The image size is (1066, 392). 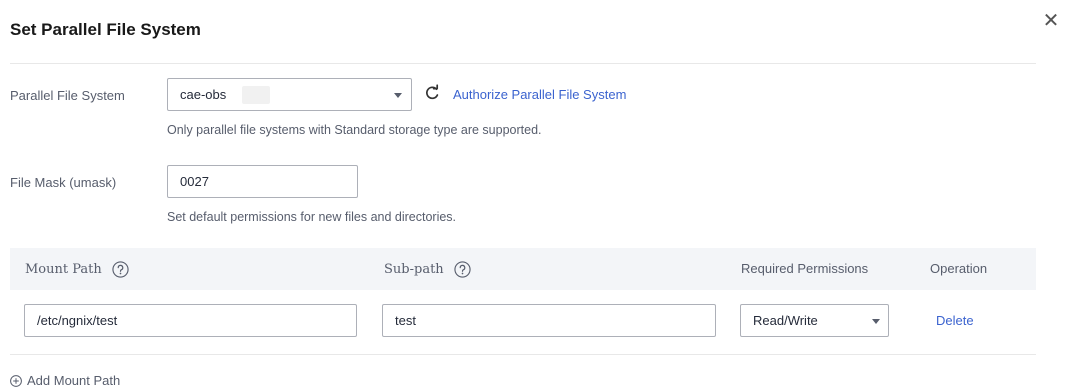 What do you see at coordinates (805, 268) in the screenshot?
I see `column-required-permissions: Required Permissions` at bounding box center [805, 268].